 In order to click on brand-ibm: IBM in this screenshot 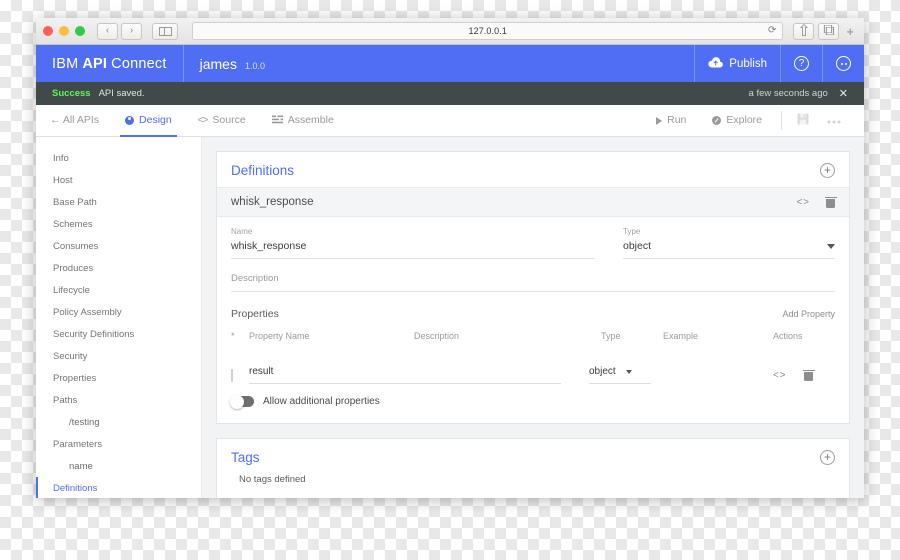, I will do `click(65, 63)`.